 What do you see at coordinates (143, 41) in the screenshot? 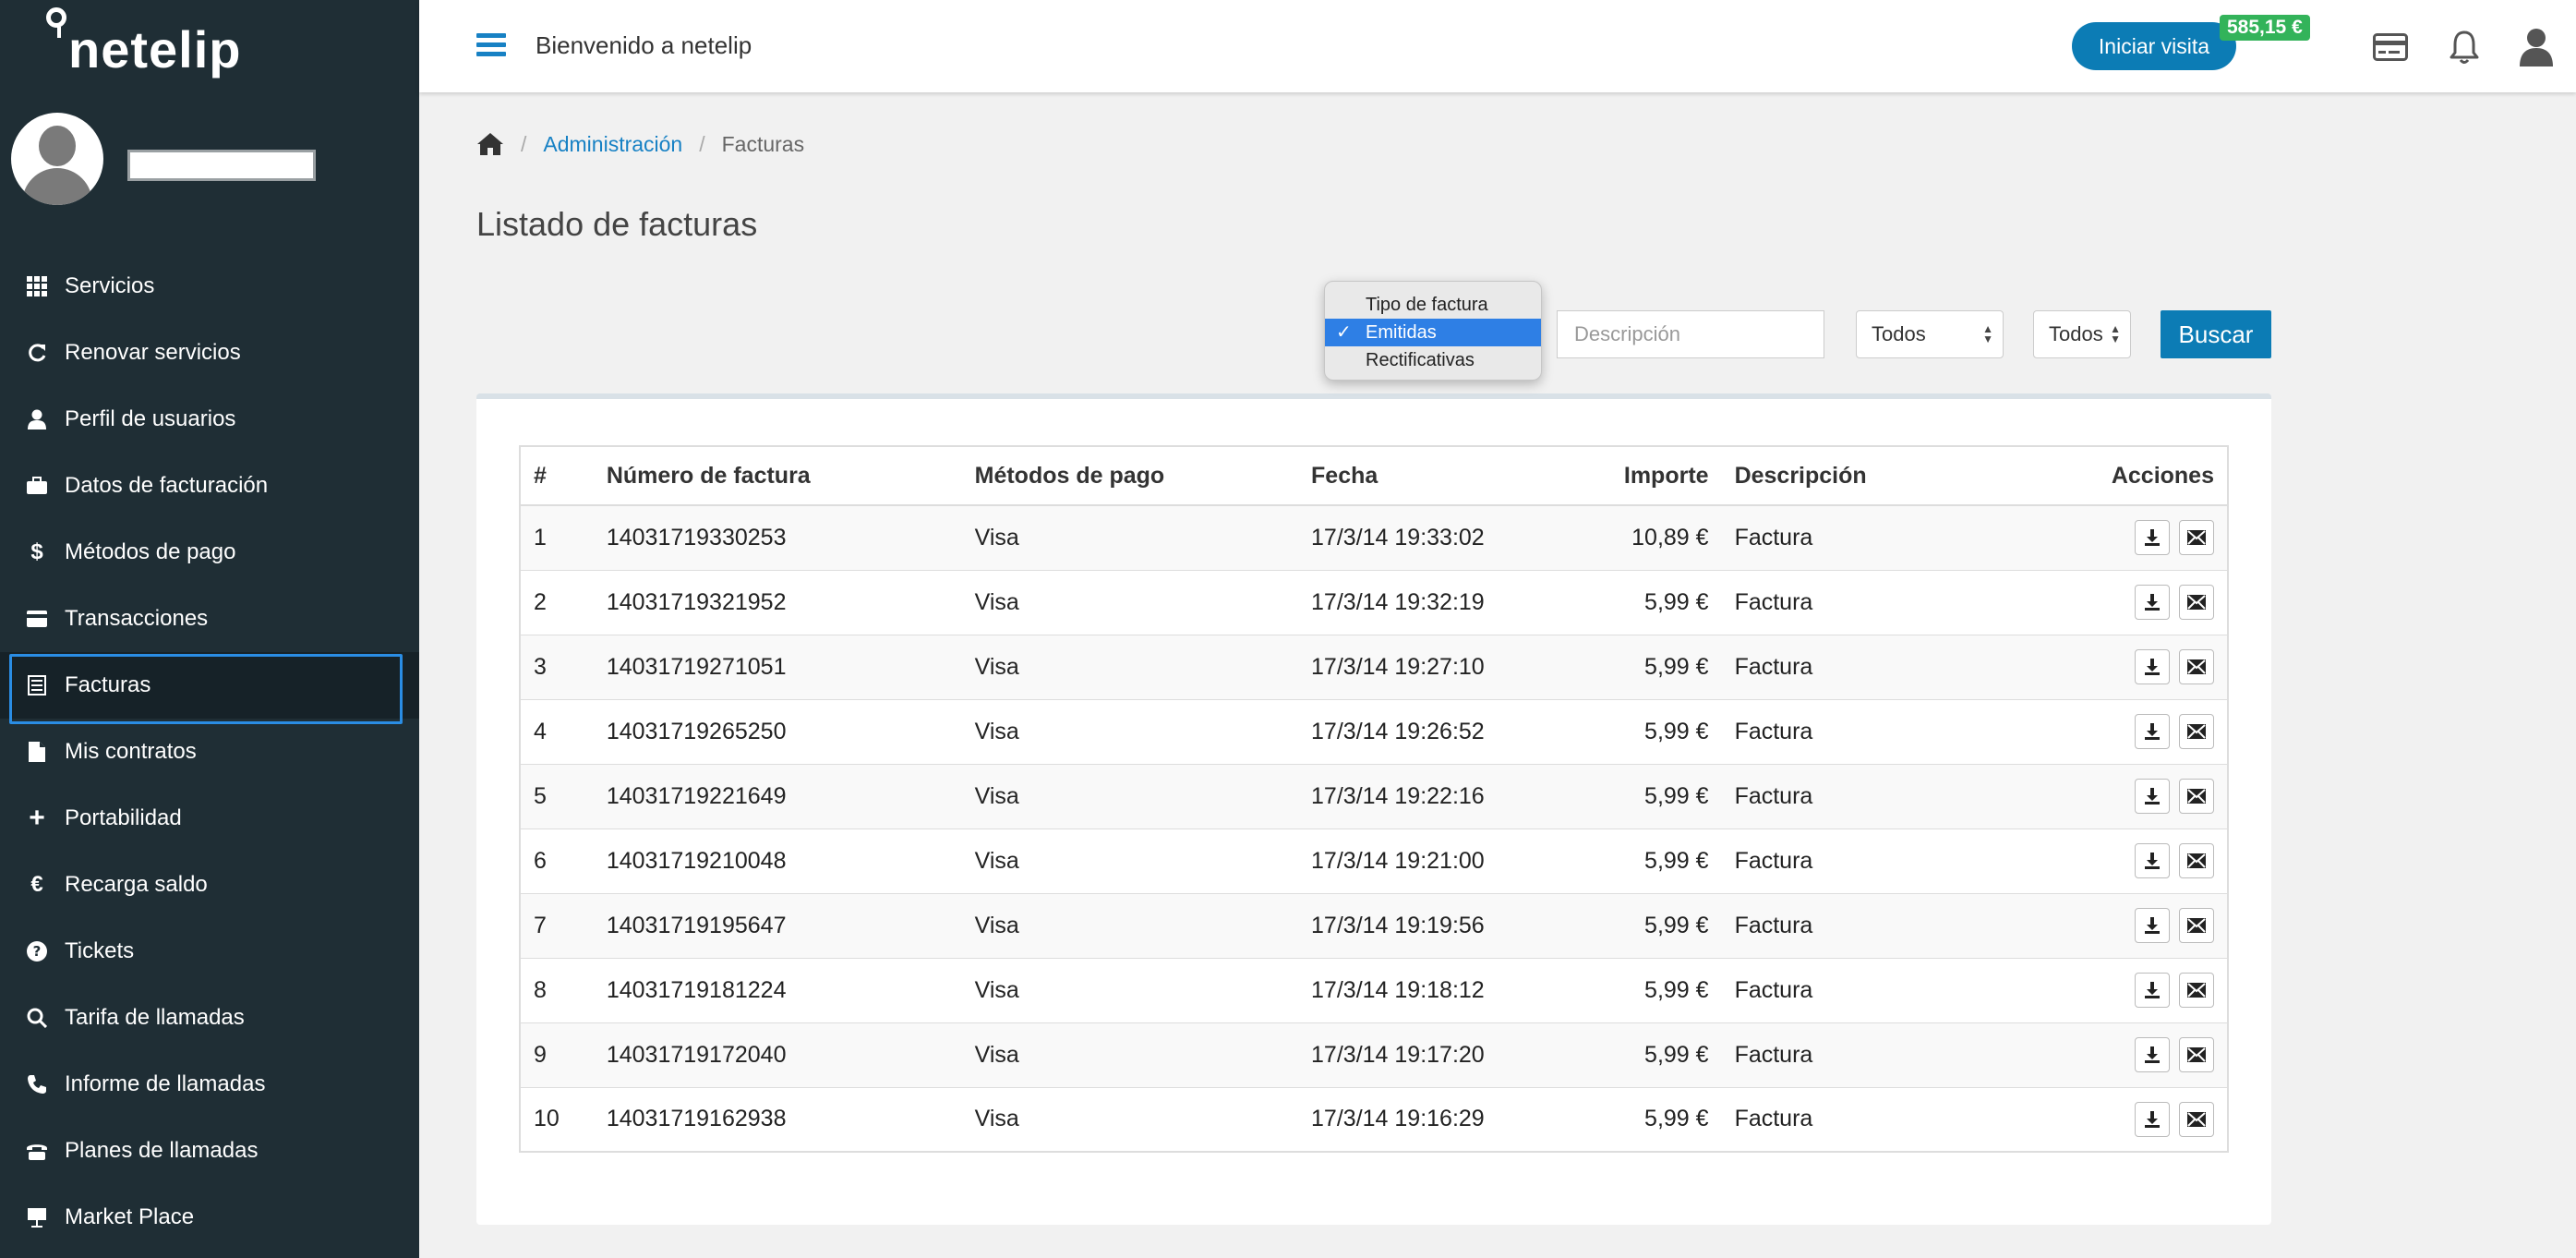
I see `netelip-logo: netelip` at bounding box center [143, 41].